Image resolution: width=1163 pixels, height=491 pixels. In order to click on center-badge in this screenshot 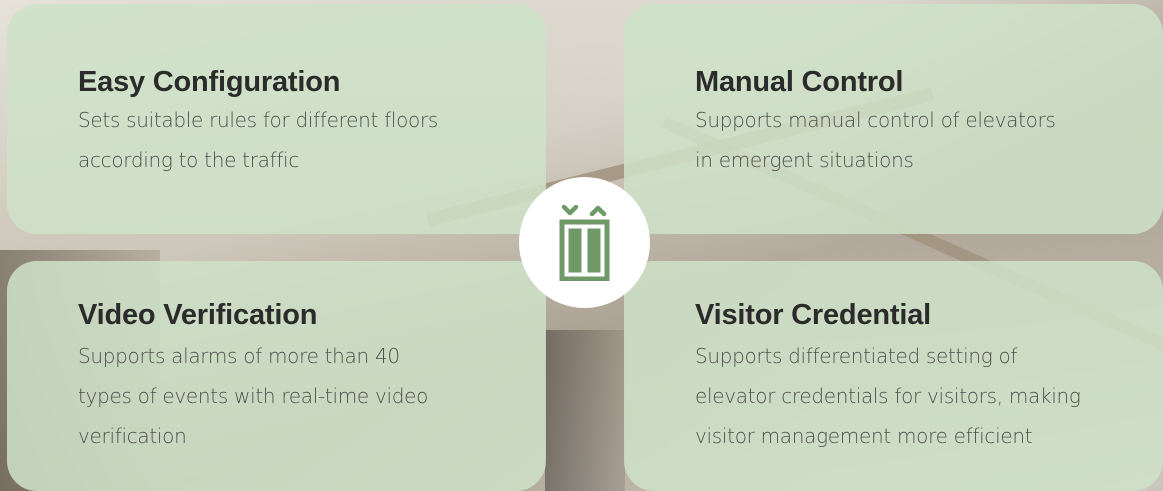, I will do `click(584, 242)`.